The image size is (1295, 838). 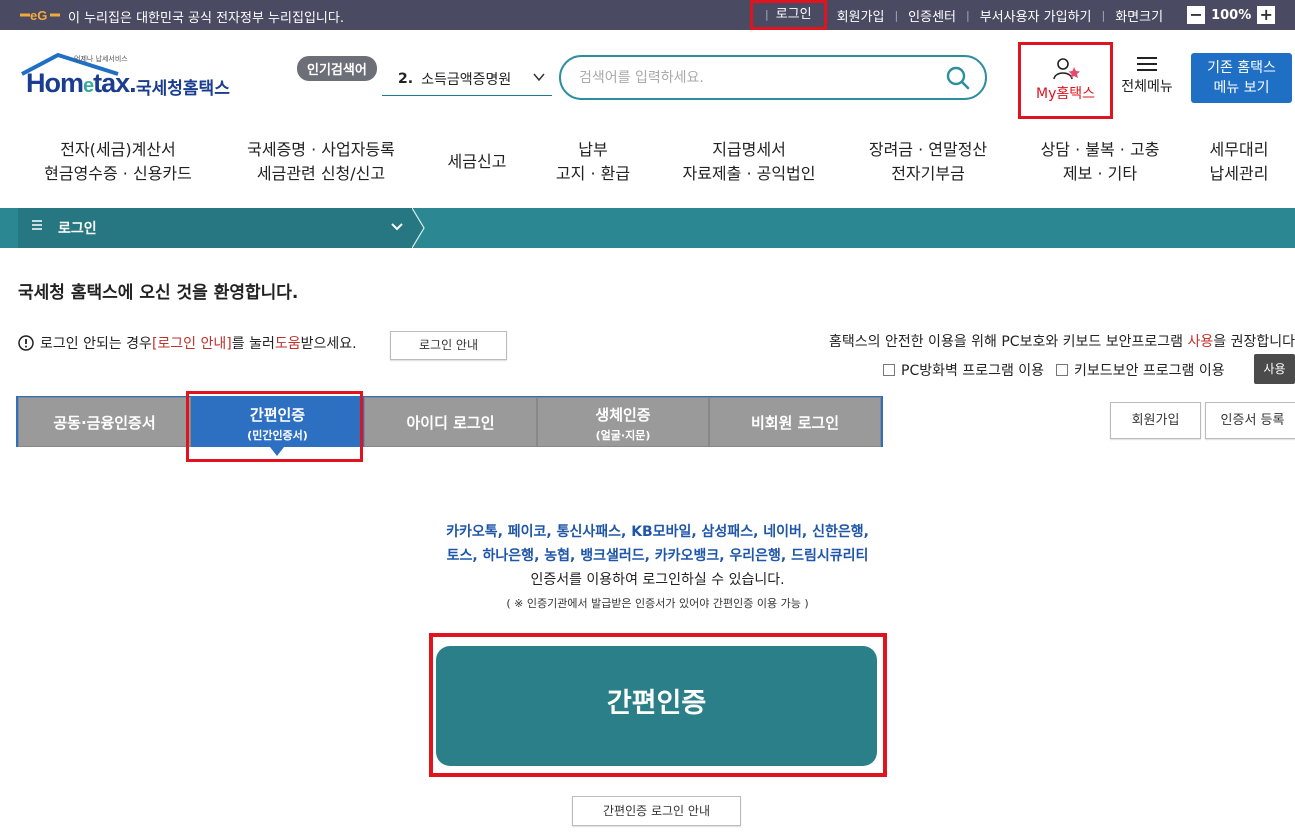 I want to click on login-help: 로그인 안되는 경우 [로그인 안내] 를 눌러 도움 받으세요., so click(x=187, y=343).